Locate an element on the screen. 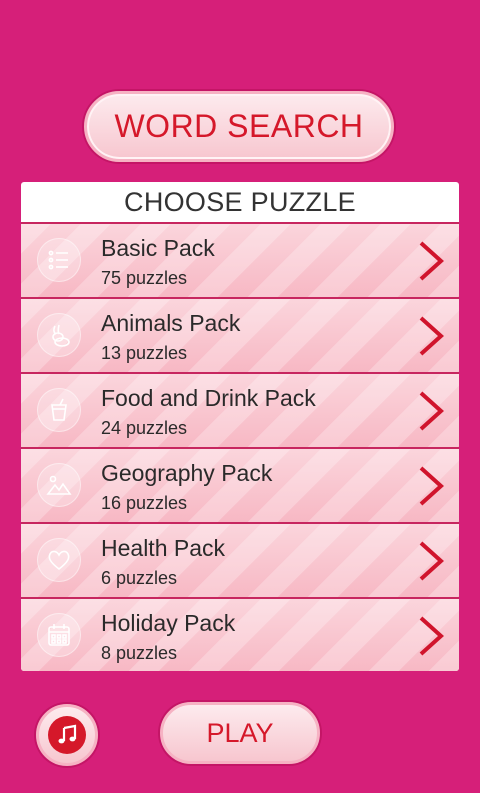 The image size is (480, 793). app-title: WORD SEARCH is located at coordinates (239, 126).